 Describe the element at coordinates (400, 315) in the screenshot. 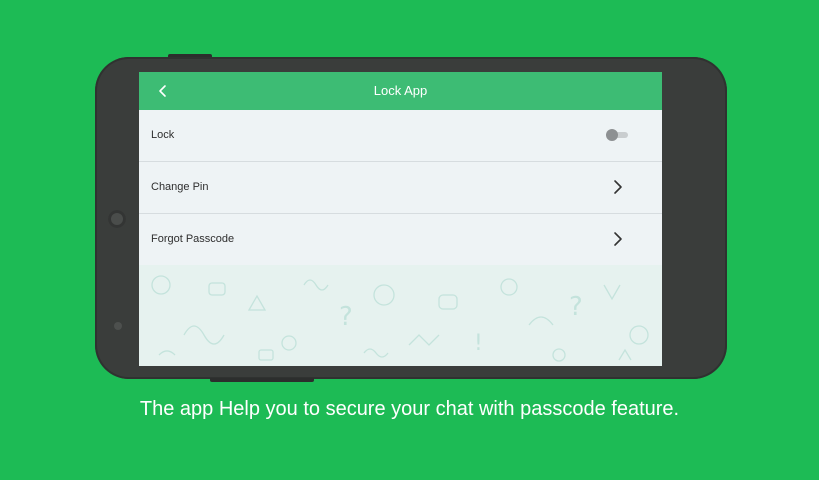

I see `doodle-background-pattern: ? ! ?` at that location.